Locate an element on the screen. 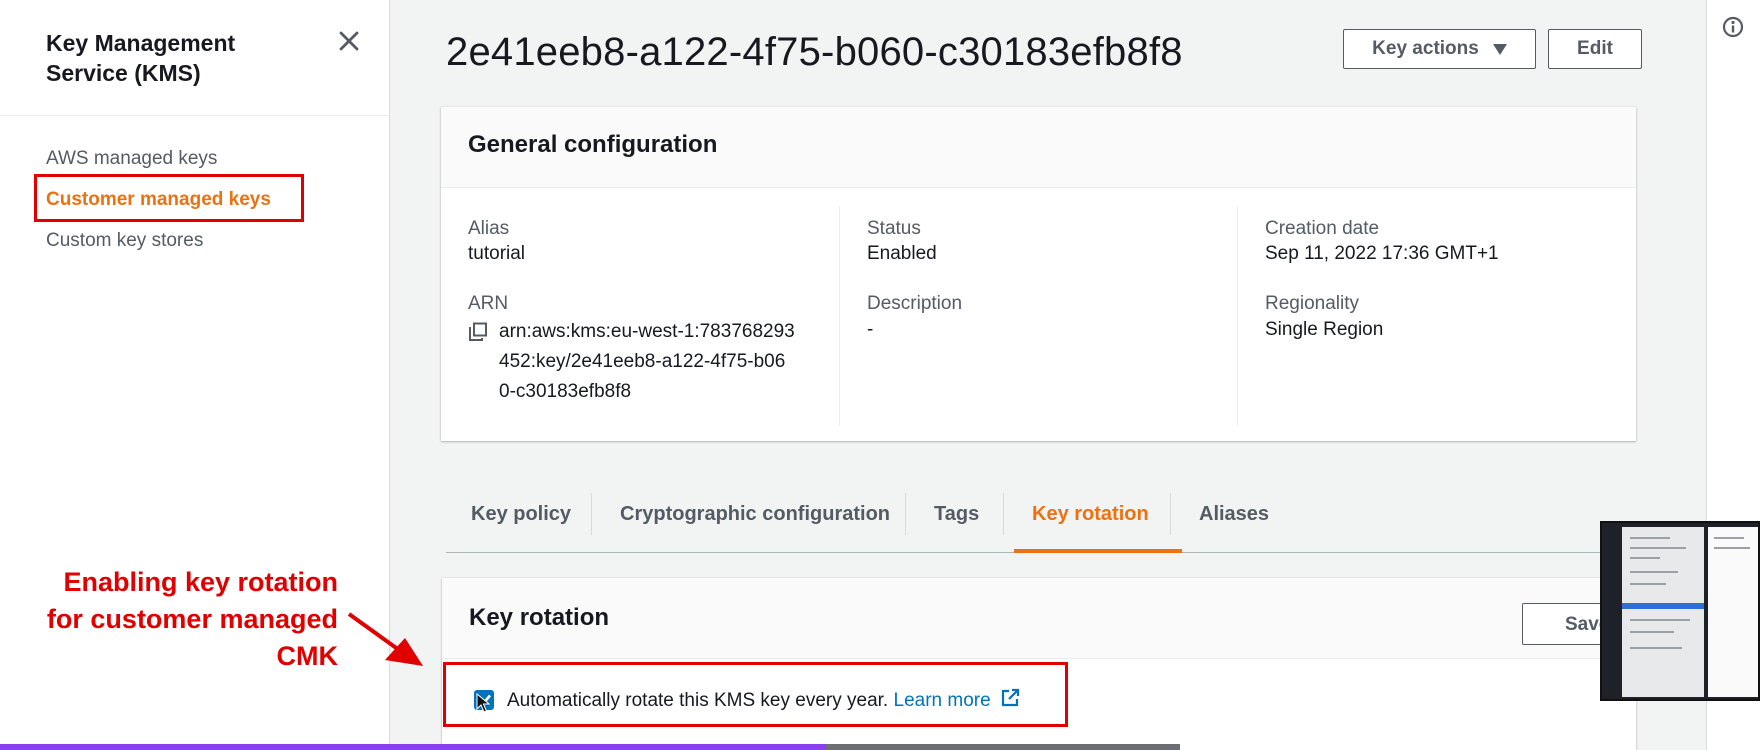 The image size is (1760, 750). edit-label: Edit is located at coordinates (1595, 48).